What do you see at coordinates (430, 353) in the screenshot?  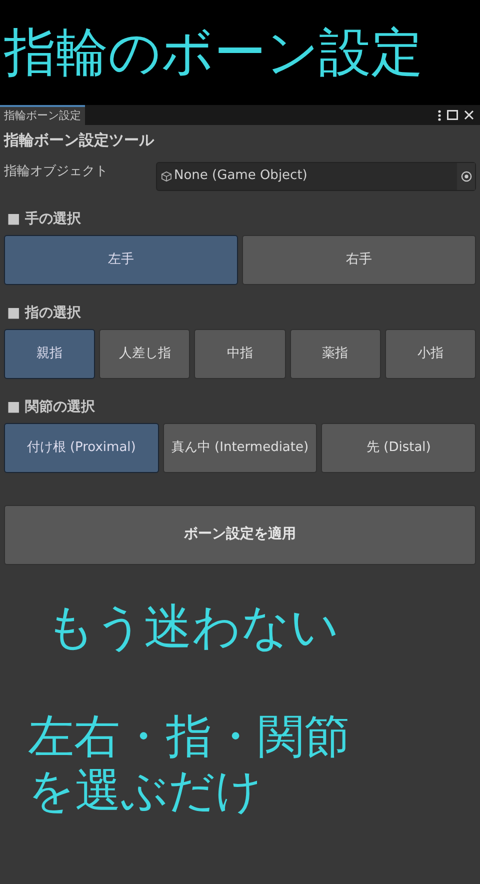 I see `option-button: 小指` at bounding box center [430, 353].